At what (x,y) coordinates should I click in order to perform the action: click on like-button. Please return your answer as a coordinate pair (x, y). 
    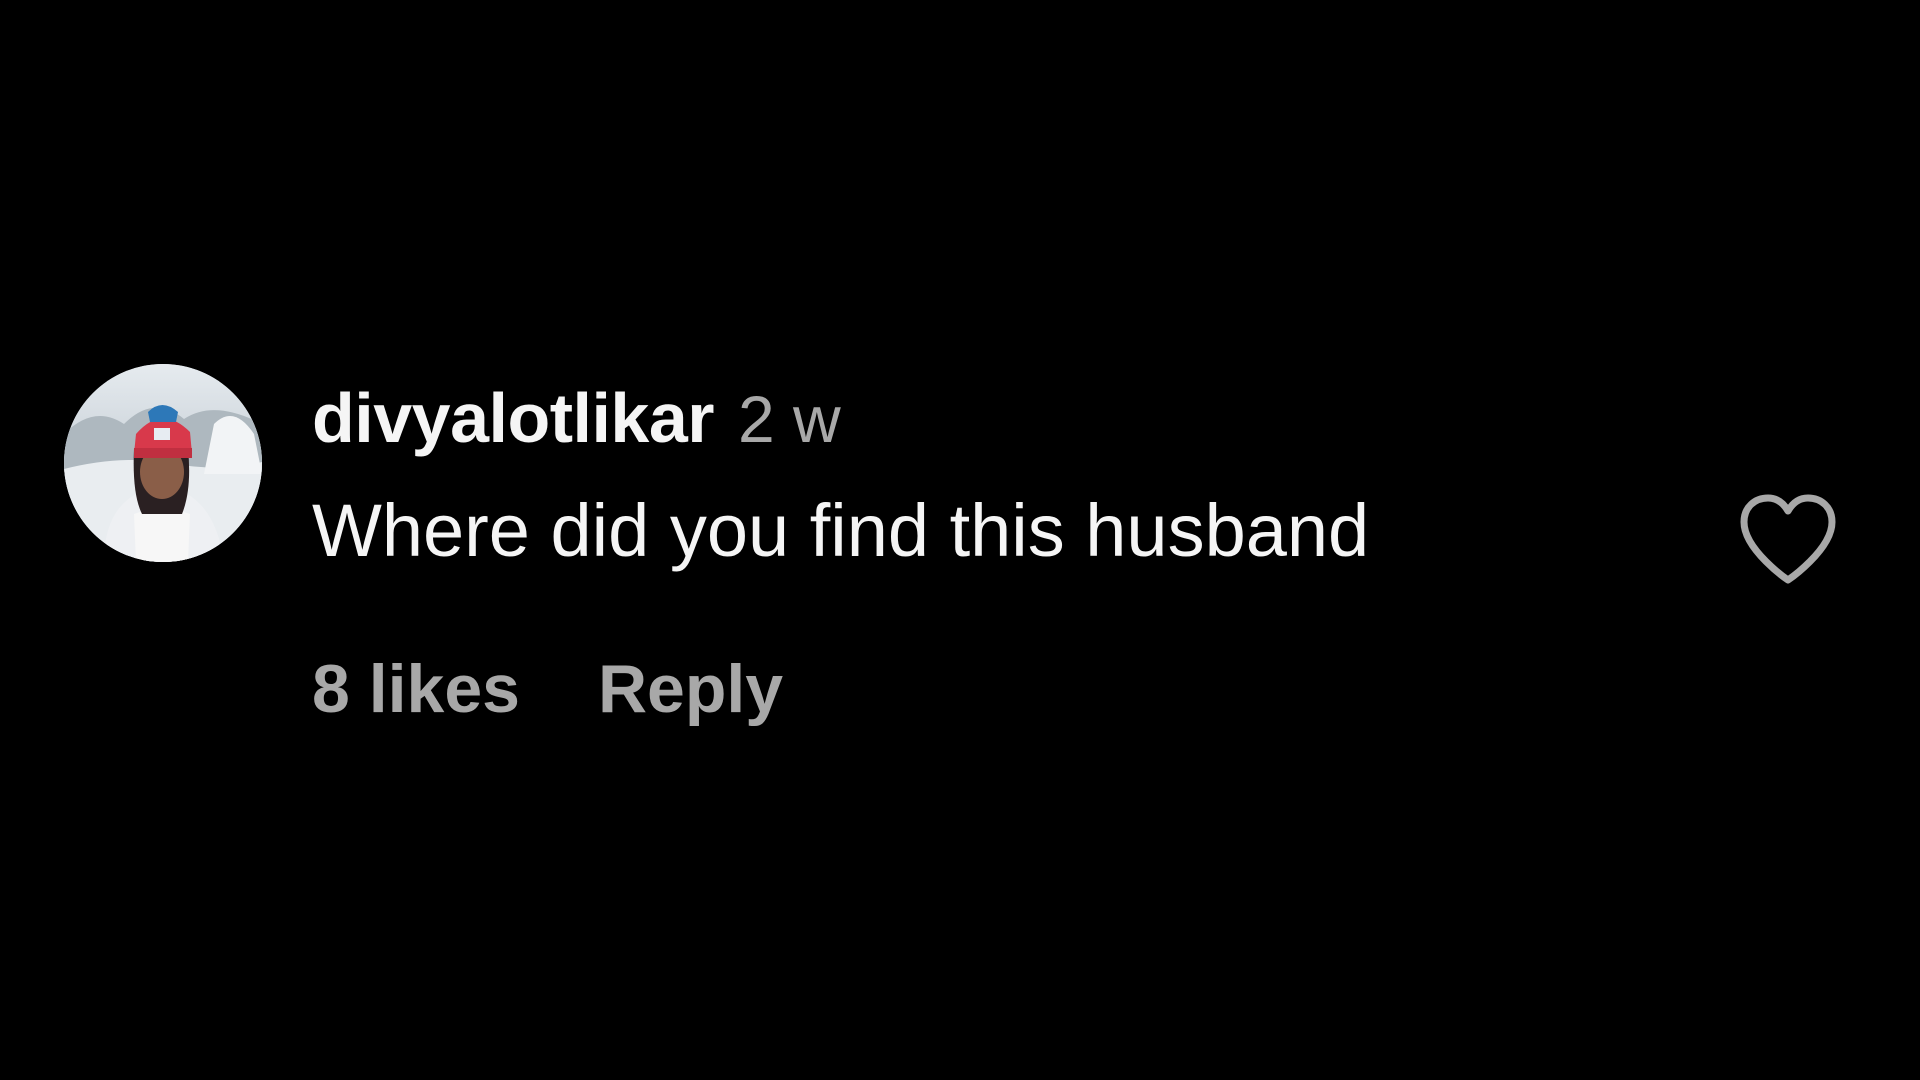
    Looking at the image, I should click on (1788, 540).